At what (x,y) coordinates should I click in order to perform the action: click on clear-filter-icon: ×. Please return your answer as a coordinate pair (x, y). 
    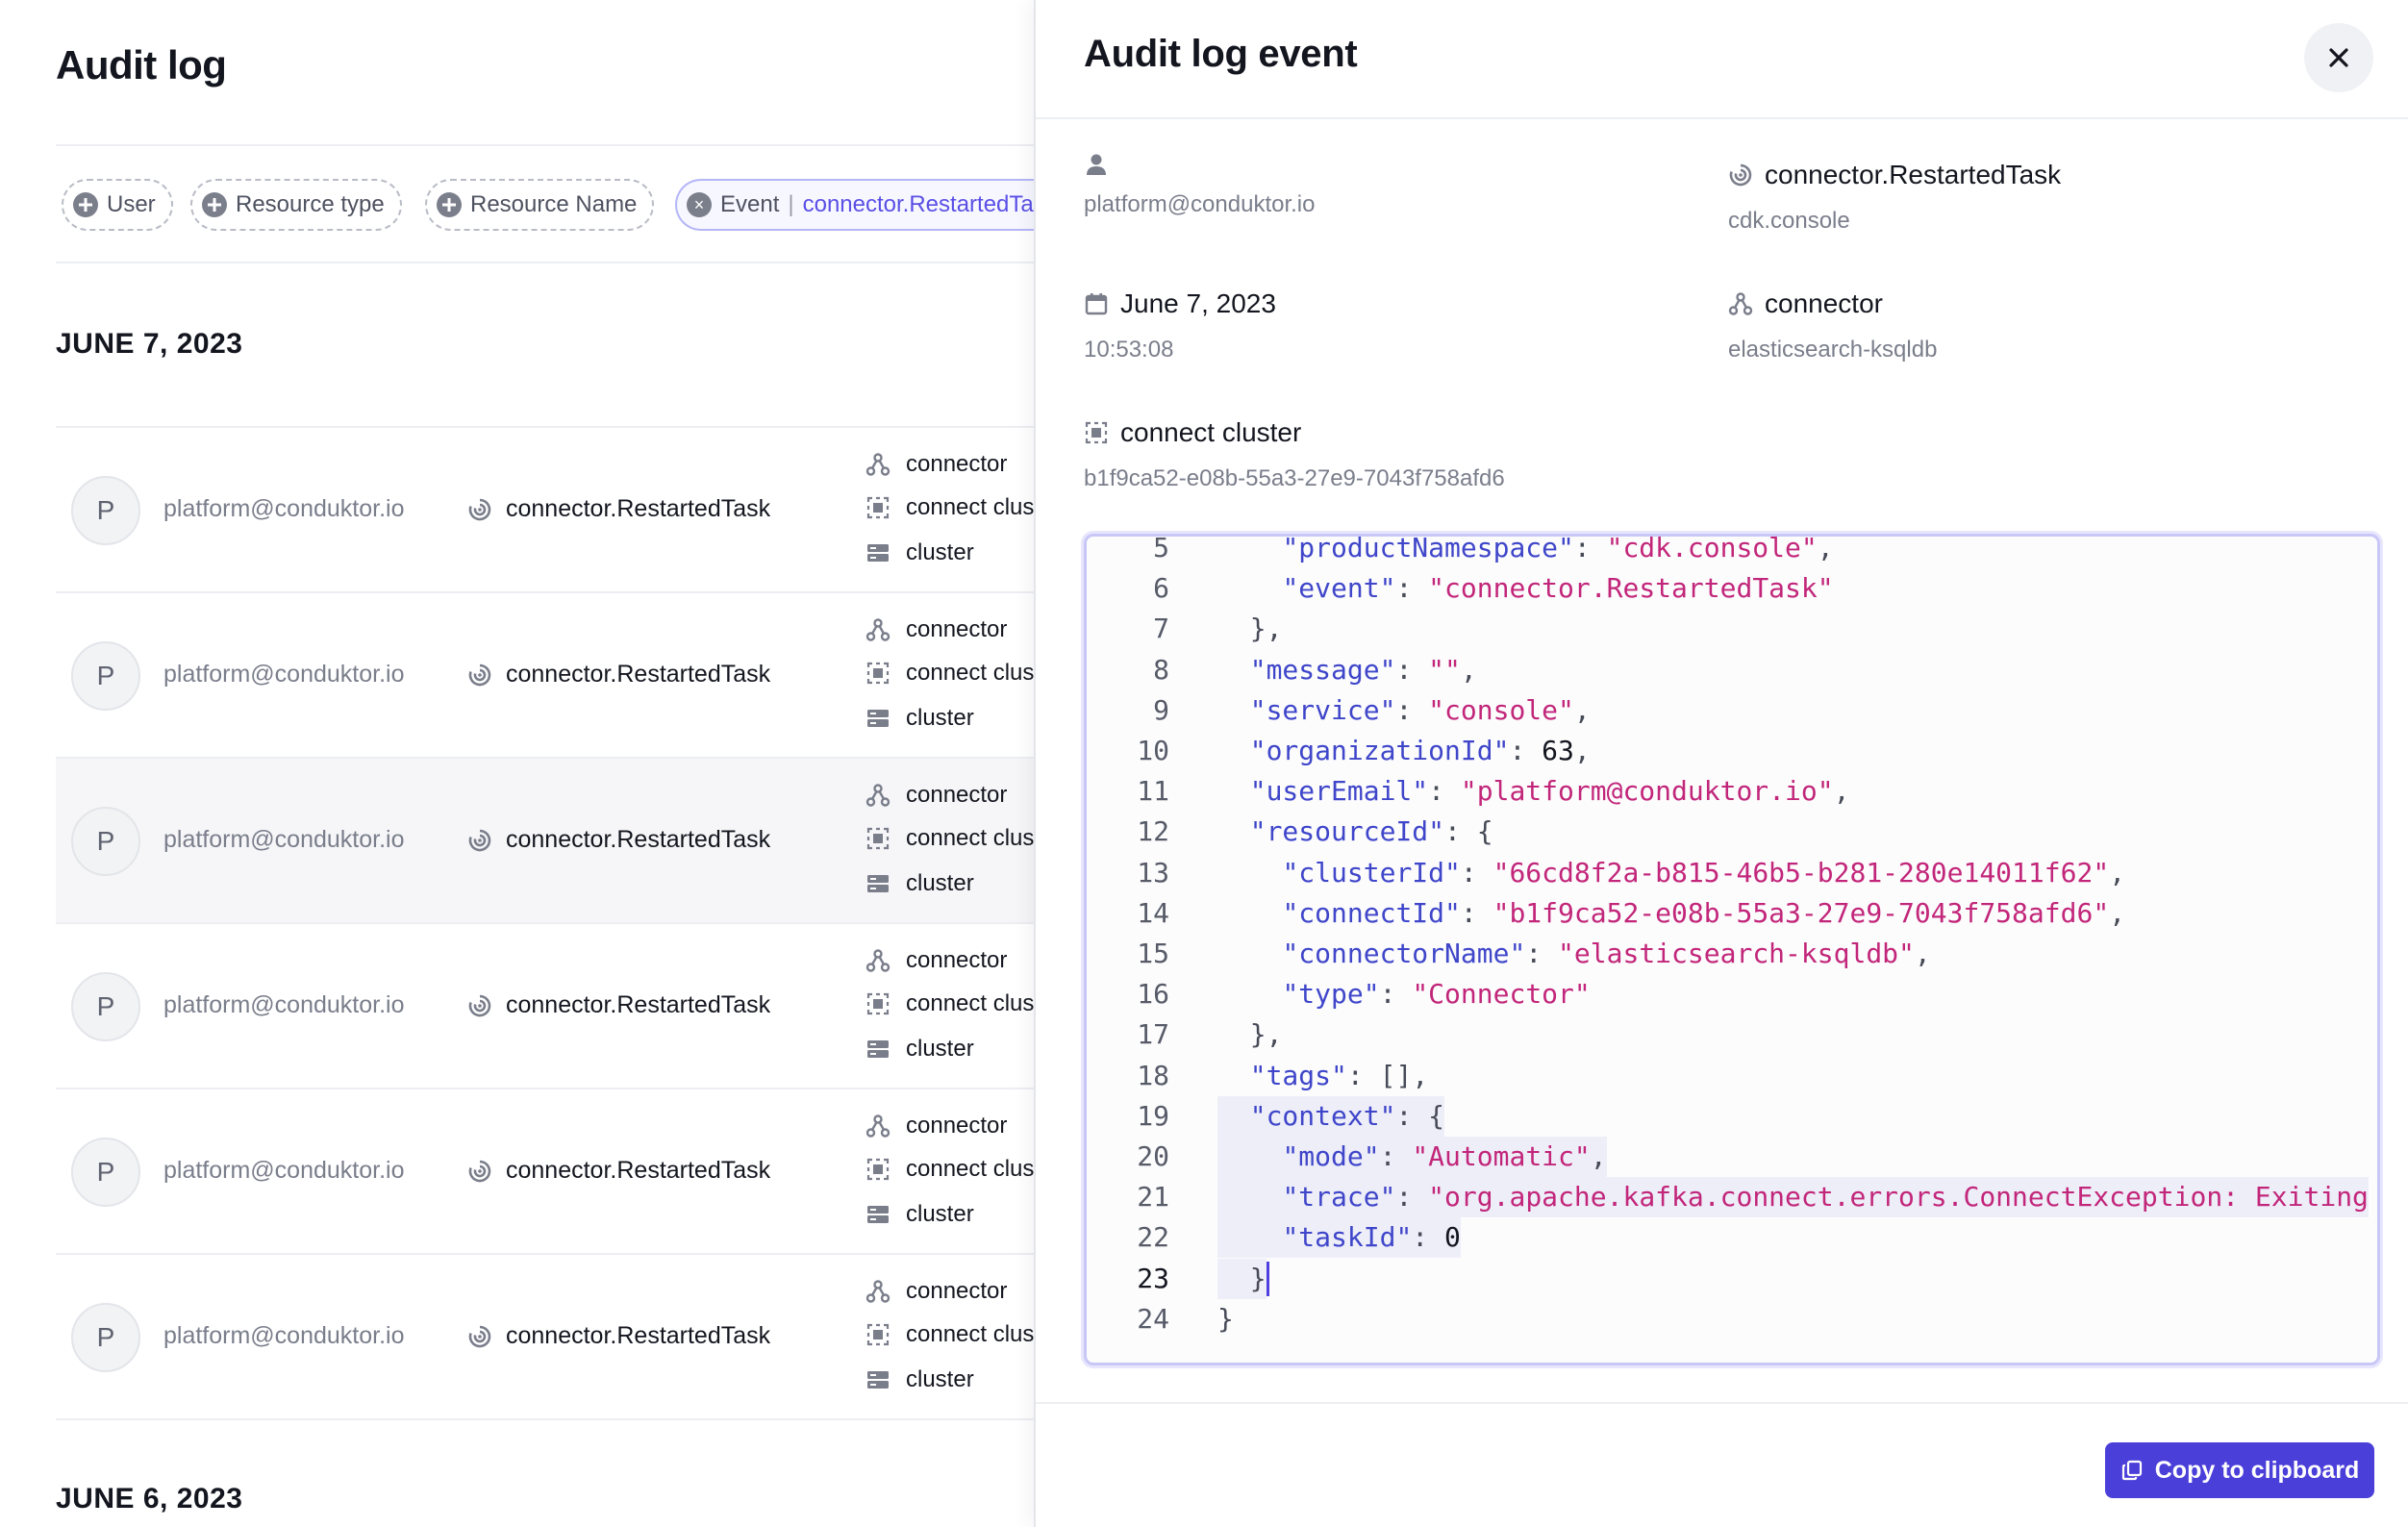
    Looking at the image, I should click on (699, 204).